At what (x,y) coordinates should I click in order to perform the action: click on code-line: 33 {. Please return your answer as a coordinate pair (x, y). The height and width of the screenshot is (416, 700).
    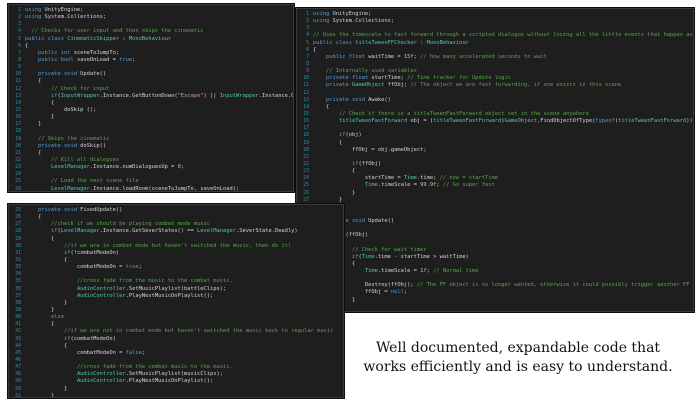
    Looking at the image, I should click on (495, 243).